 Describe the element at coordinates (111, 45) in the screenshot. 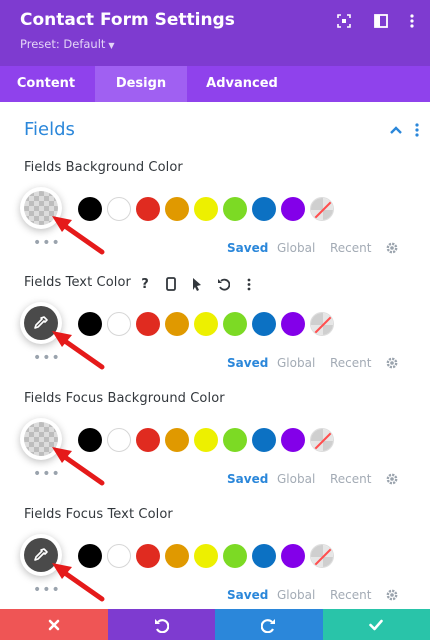

I see `caret-down-icon: ▼` at that location.